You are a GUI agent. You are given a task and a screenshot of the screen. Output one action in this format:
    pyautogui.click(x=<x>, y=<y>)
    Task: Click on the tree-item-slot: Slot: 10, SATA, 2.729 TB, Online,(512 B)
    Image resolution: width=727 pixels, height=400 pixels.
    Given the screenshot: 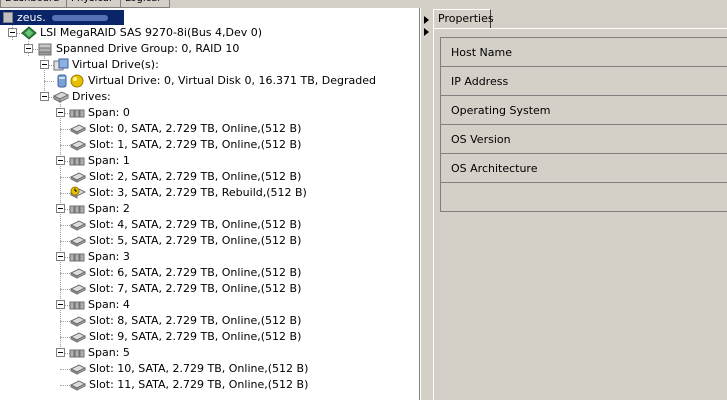 What is the action you would take?
    pyautogui.click(x=209, y=369)
    